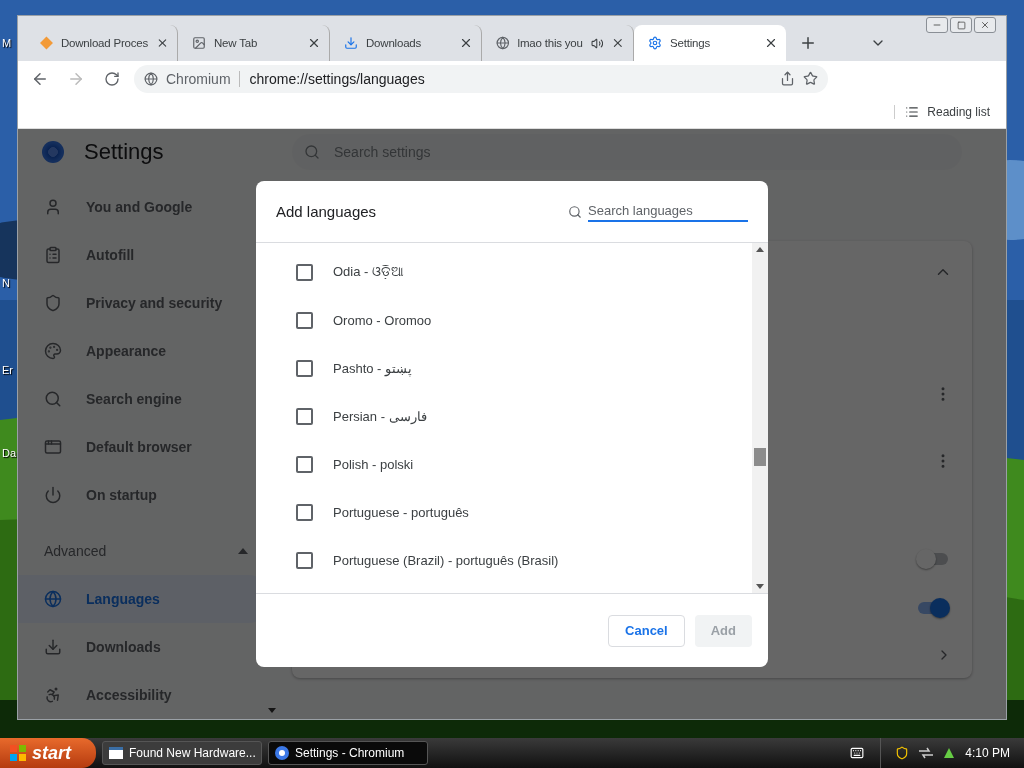  I want to click on restore-icon, so click(961, 25).